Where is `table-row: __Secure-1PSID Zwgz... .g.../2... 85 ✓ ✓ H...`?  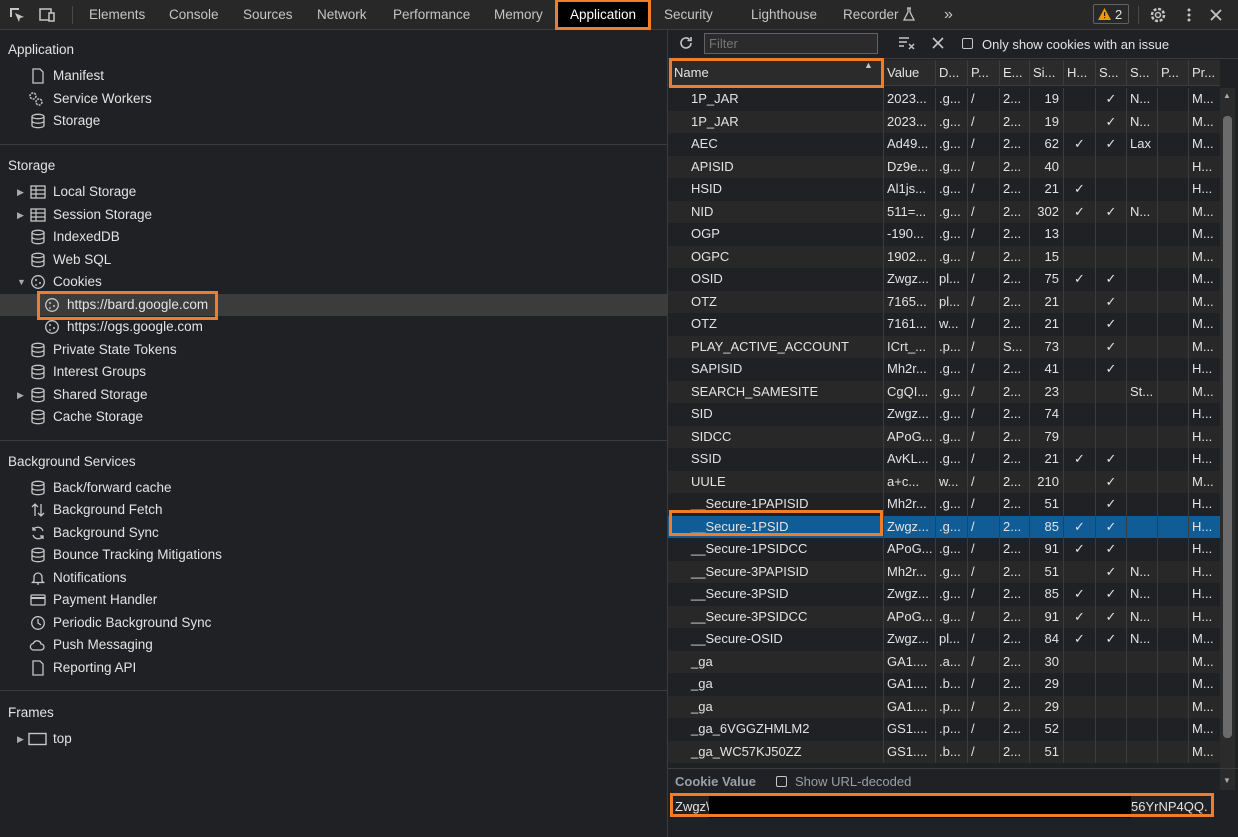
table-row: __Secure-1PSID Zwgz... .g.../2... 85 ✓ ✓ H... is located at coordinates (944, 526).